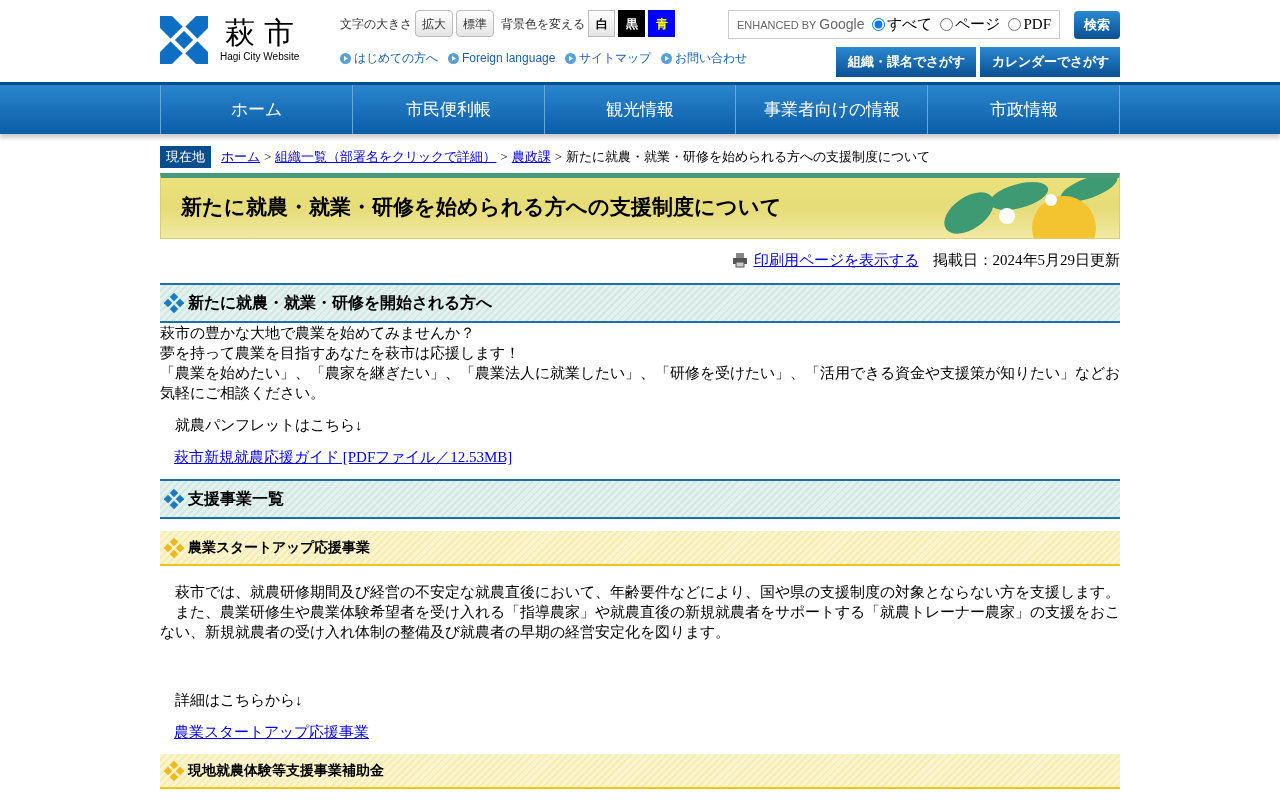  What do you see at coordinates (1037, 25) in the screenshot?
I see `radio-label: PDF` at bounding box center [1037, 25].